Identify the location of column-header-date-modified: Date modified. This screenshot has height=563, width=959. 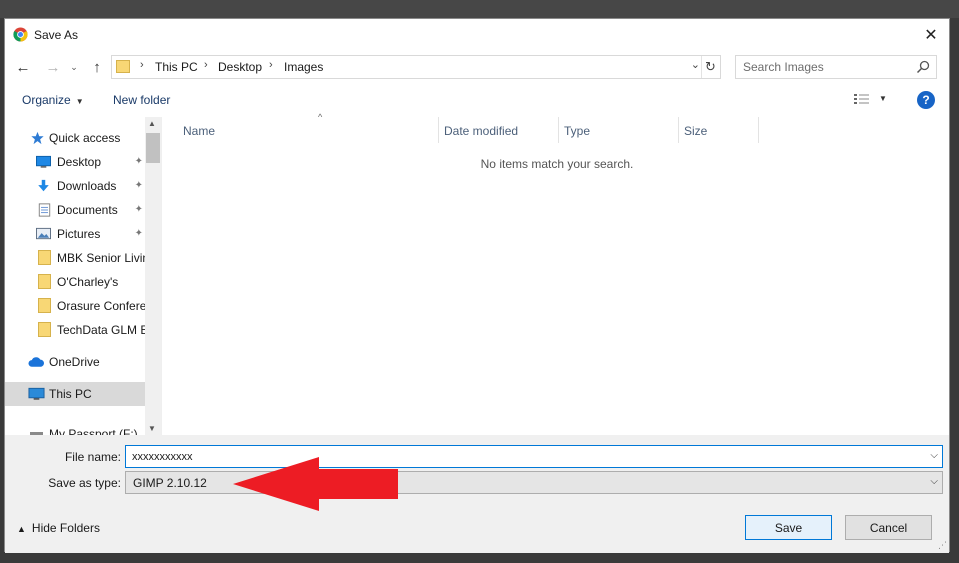
(499, 130).